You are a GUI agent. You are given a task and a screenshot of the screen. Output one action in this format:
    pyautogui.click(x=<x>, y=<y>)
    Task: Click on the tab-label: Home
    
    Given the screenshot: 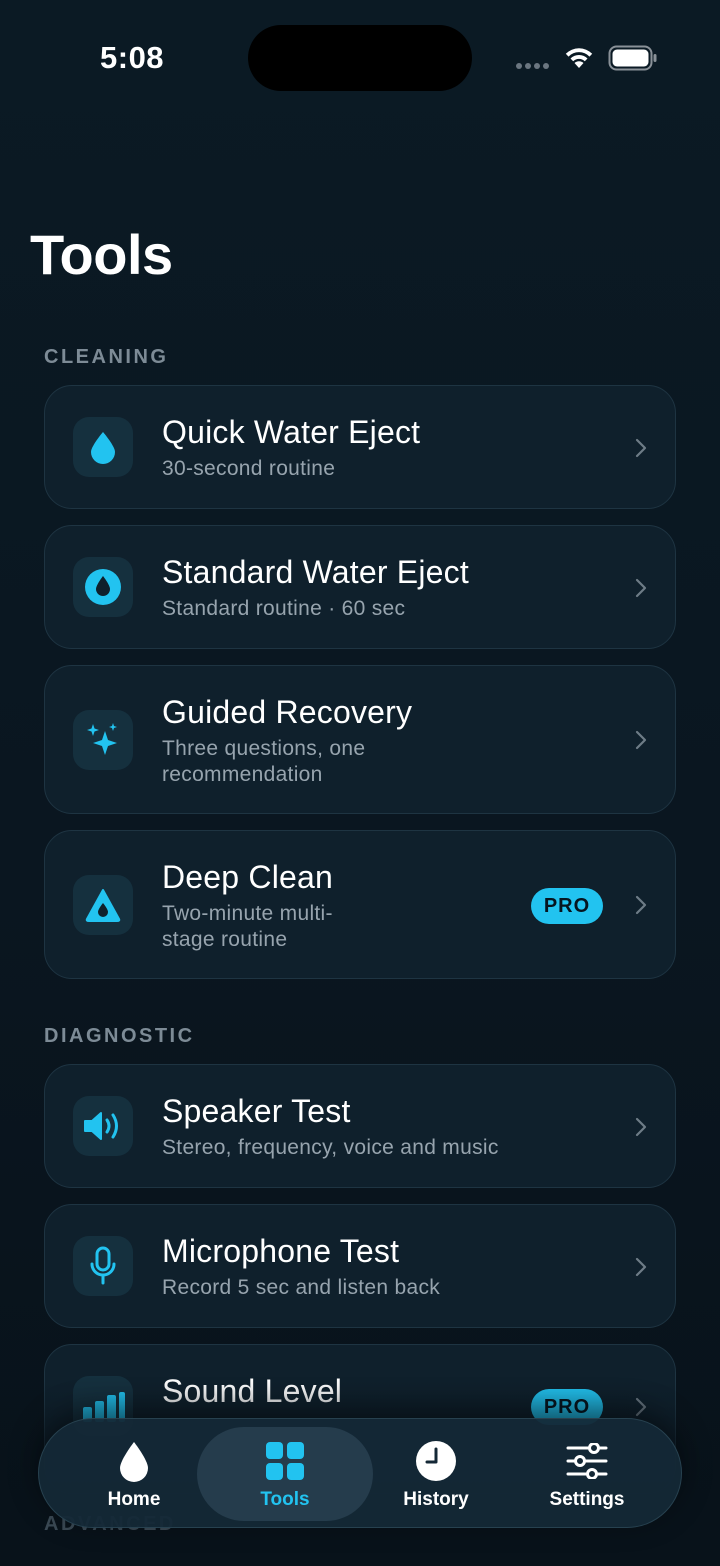 What is the action you would take?
    pyautogui.click(x=134, y=1499)
    